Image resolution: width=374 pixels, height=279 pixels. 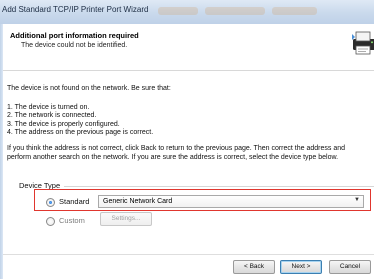 I want to click on chevron-down-icon: ▼, so click(x=357, y=200).